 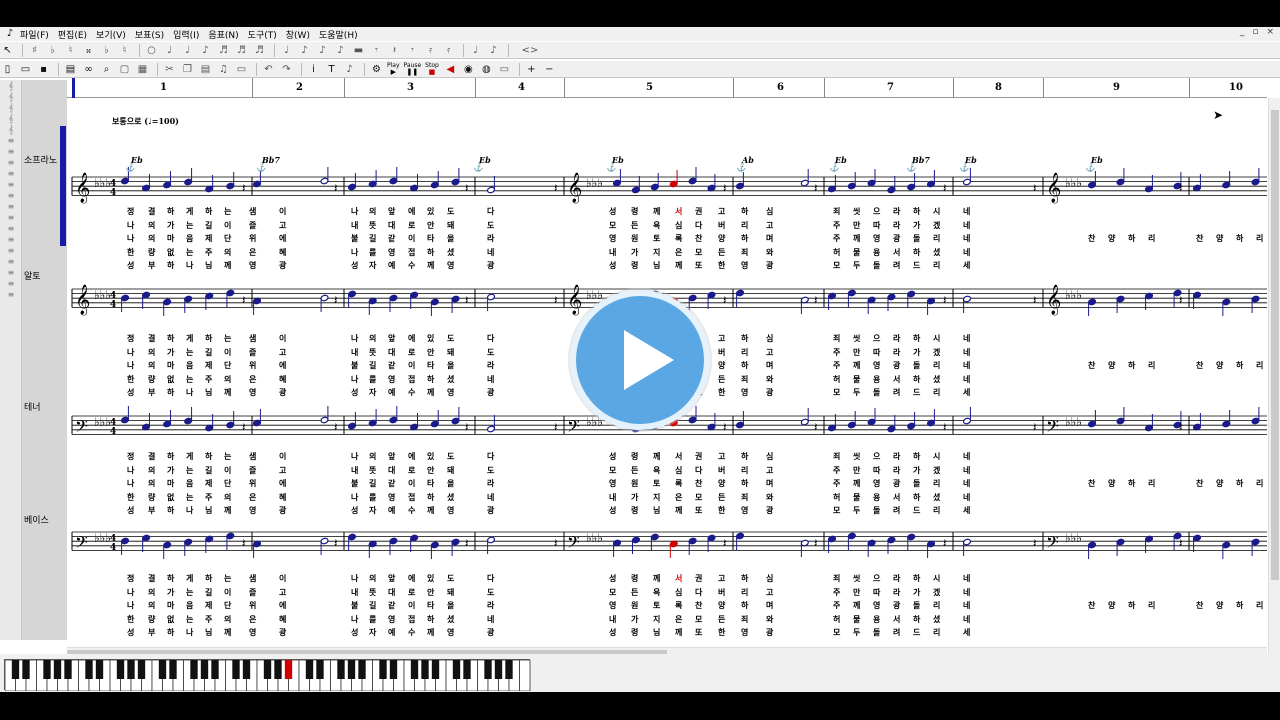 I want to click on undo-icon: ↶, so click(x=268, y=69).